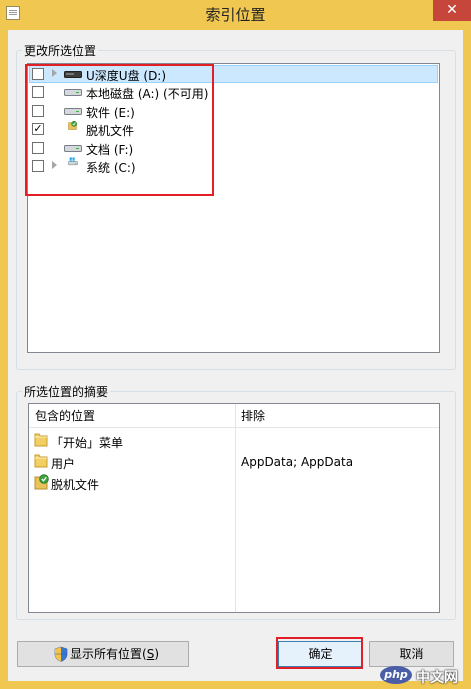  I want to click on location-item: 本地磁盘 (A:) (不可用), so click(233, 92).